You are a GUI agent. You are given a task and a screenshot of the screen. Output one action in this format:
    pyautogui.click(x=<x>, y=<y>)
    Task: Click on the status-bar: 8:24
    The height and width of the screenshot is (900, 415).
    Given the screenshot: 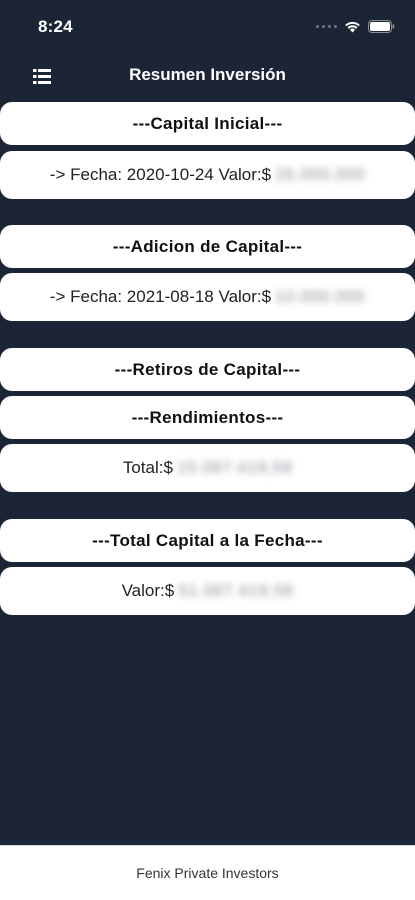 What is the action you would take?
    pyautogui.click(x=207, y=25)
    